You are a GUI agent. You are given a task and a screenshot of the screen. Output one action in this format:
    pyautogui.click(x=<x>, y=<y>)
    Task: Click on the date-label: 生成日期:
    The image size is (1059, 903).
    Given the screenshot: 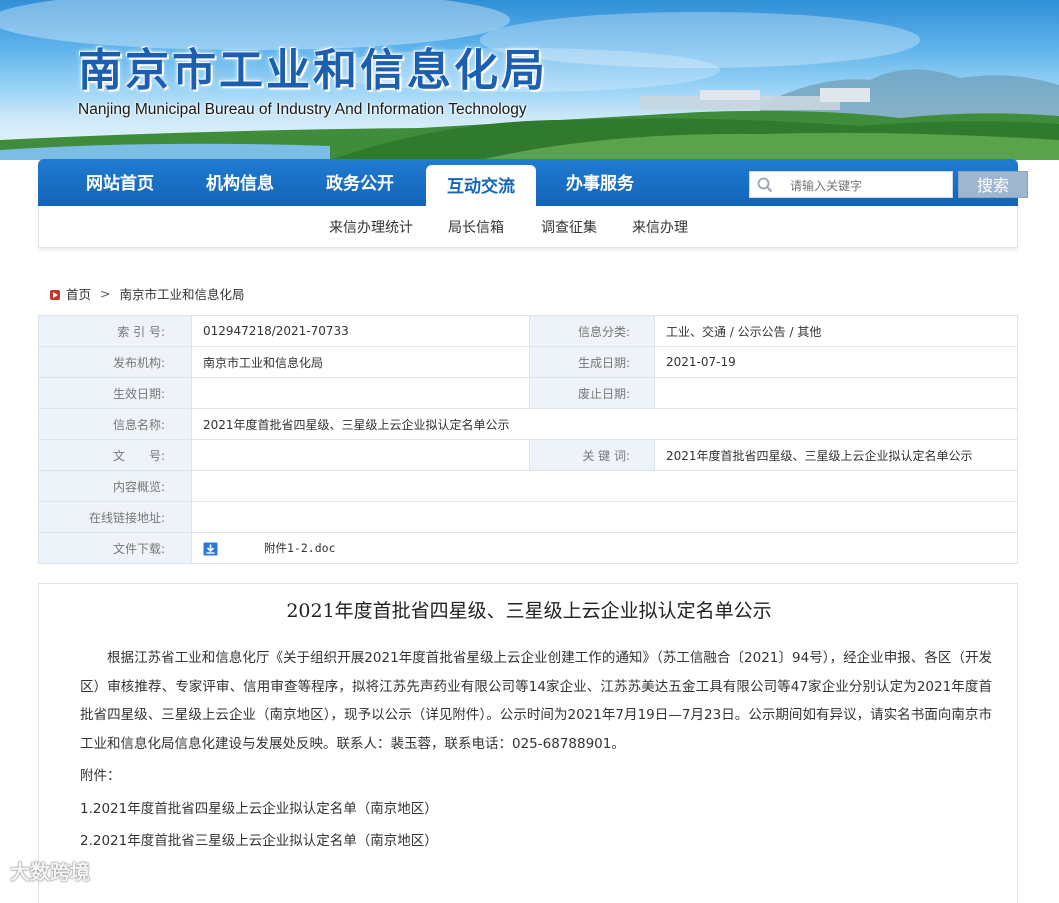 What is the action you would take?
    pyautogui.click(x=592, y=362)
    